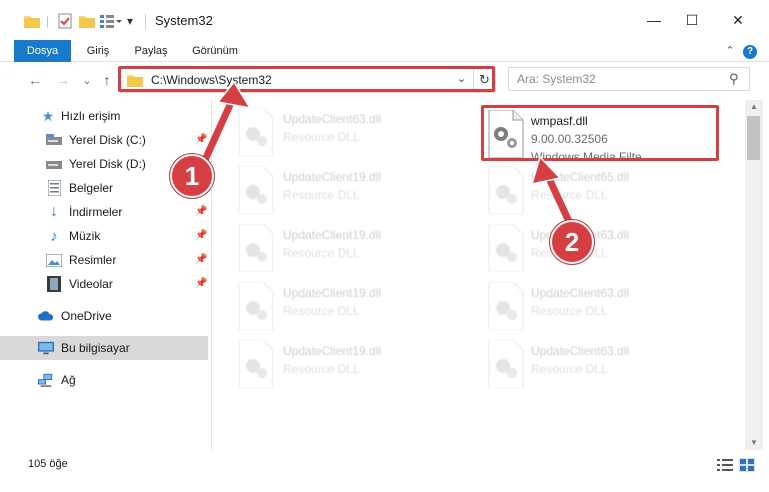  I want to click on step-2-badge: 2, so click(572, 242).